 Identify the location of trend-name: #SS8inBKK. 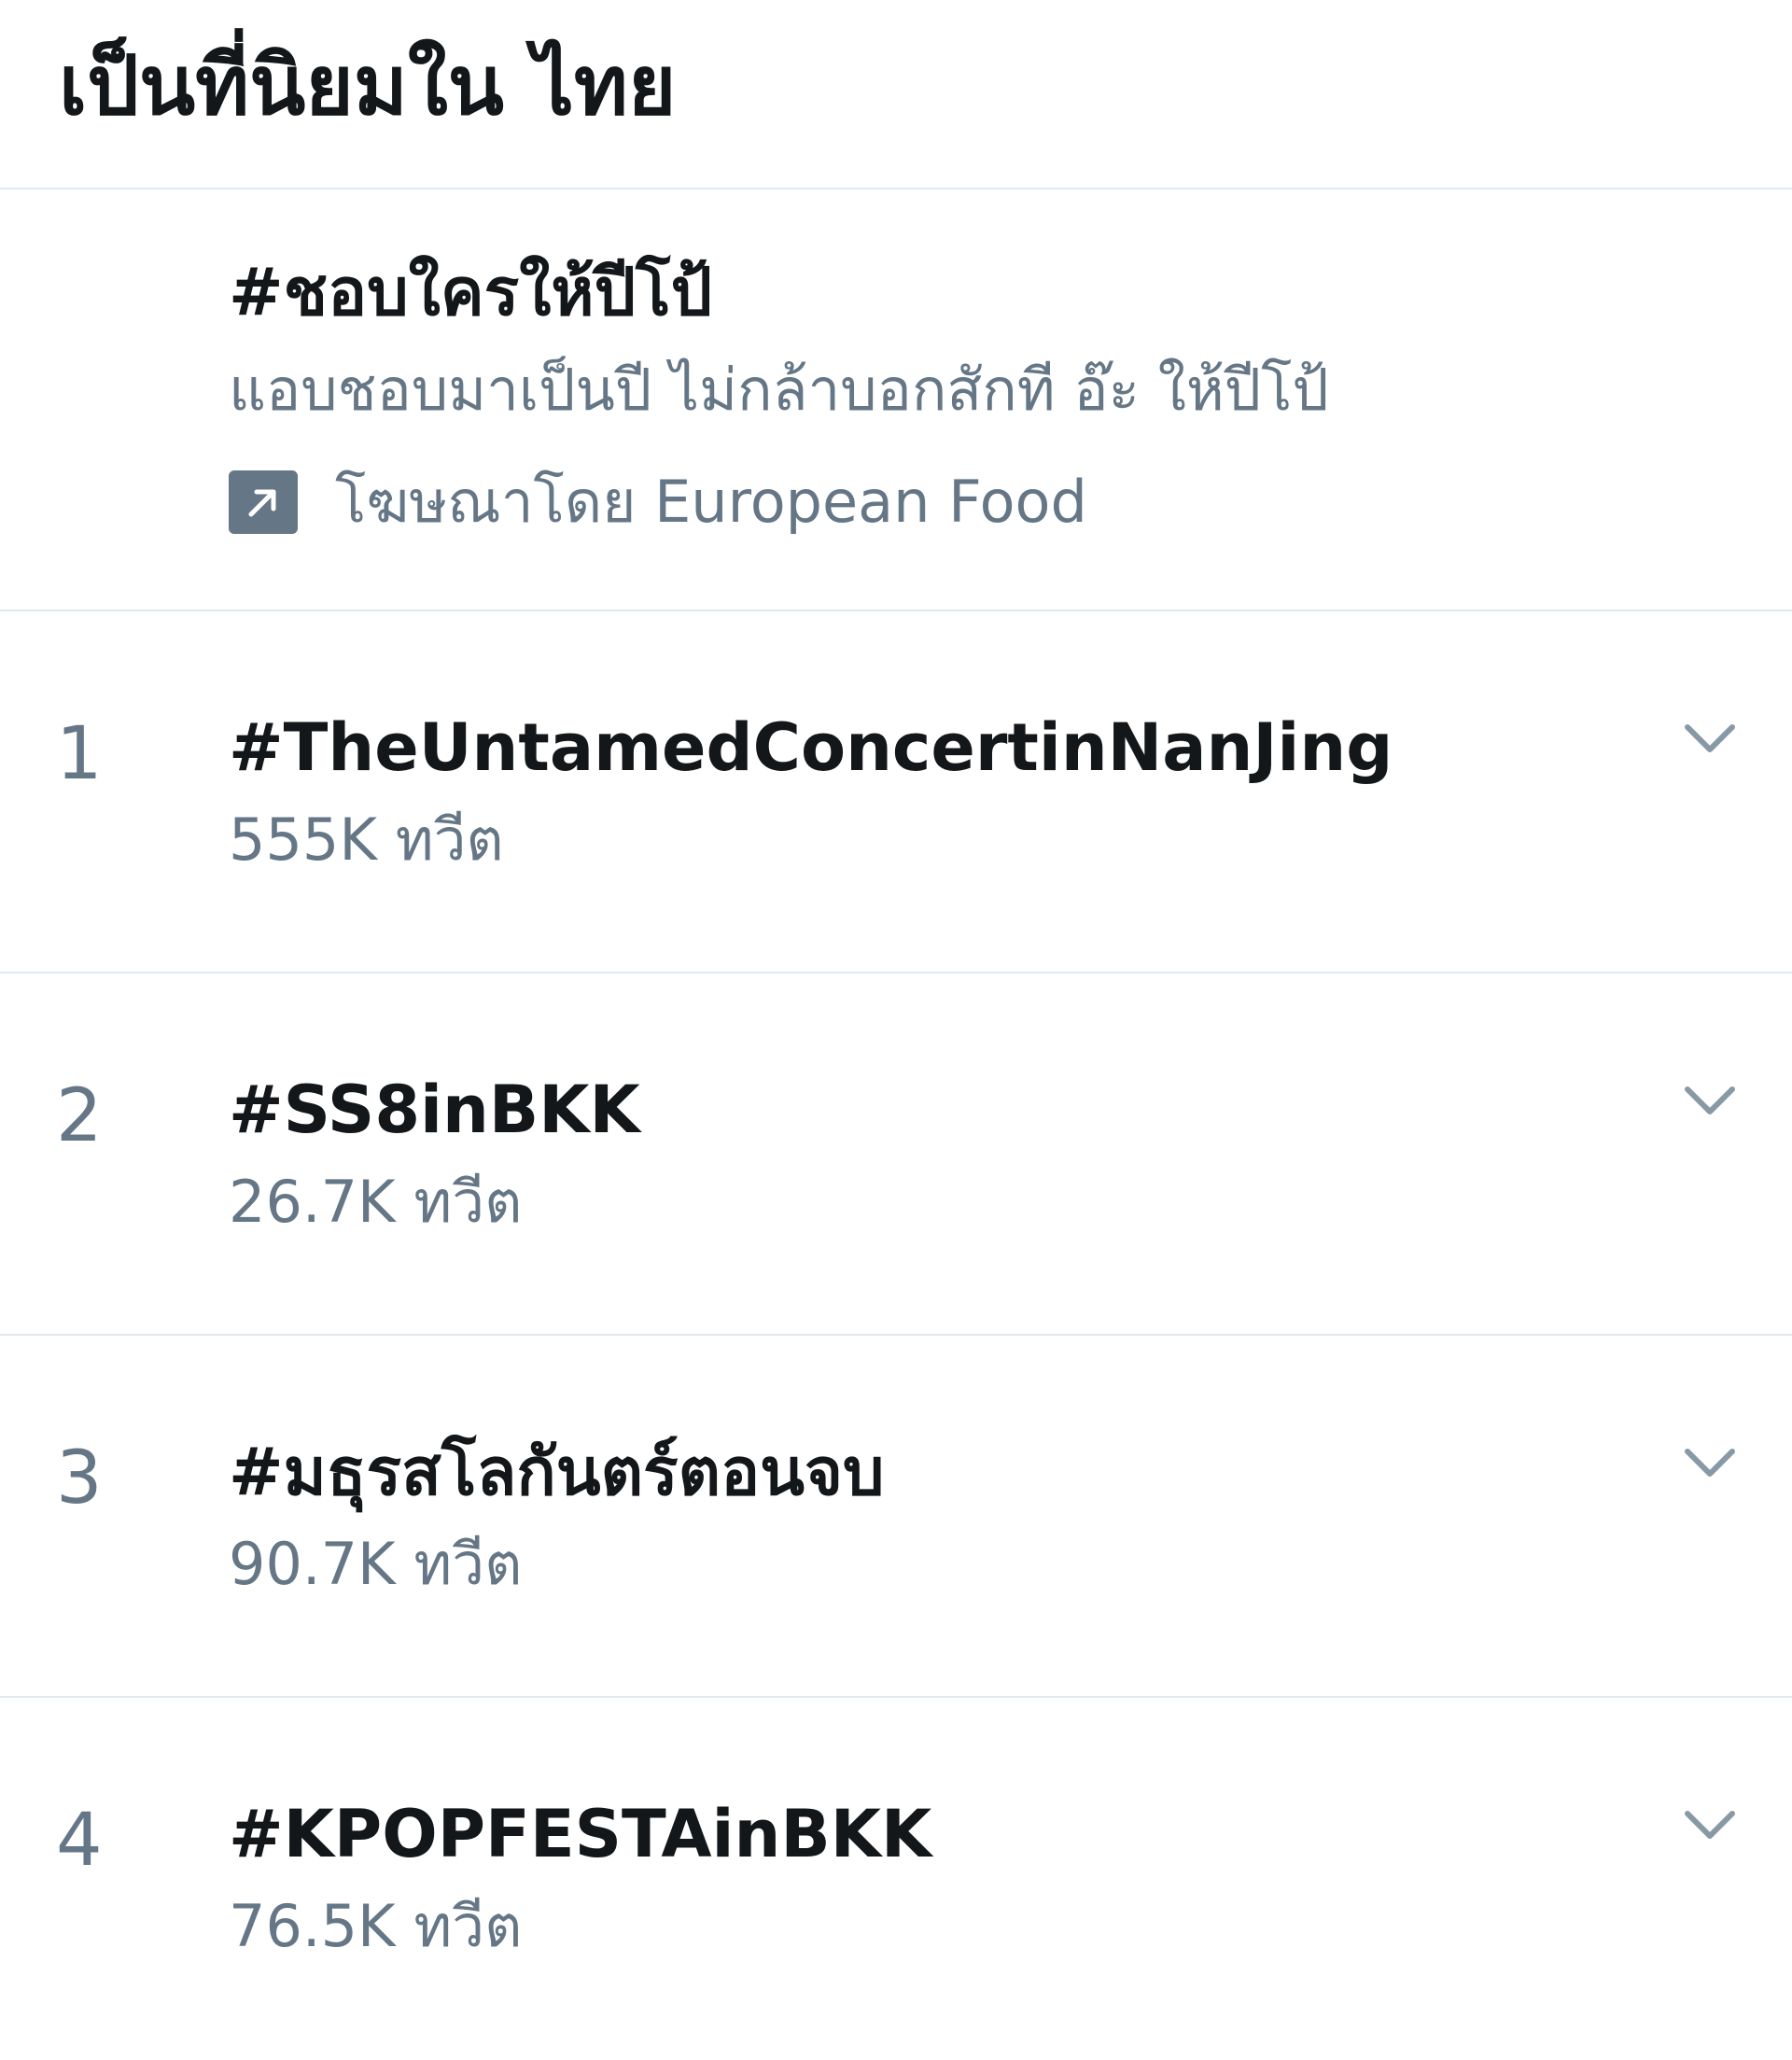
(434, 1110).